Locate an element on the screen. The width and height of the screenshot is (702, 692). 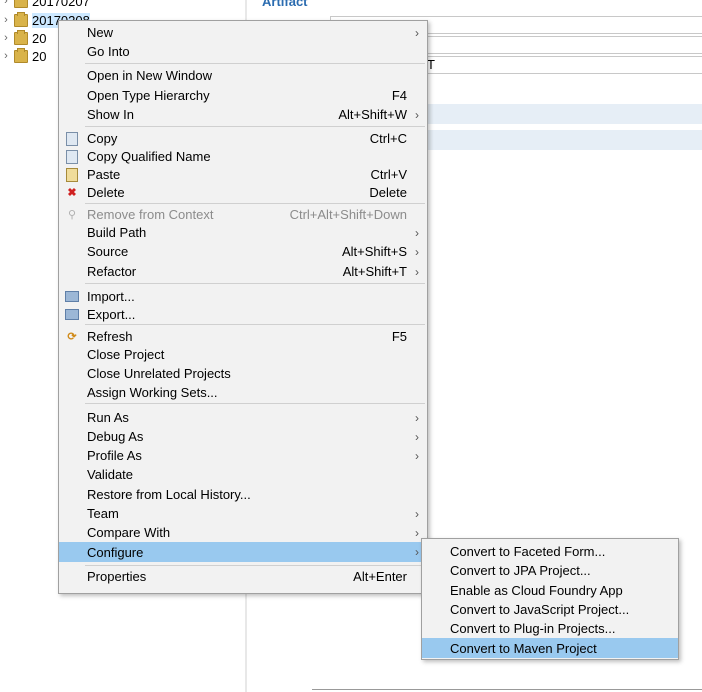
export-icon is located at coordinates (72, 315).